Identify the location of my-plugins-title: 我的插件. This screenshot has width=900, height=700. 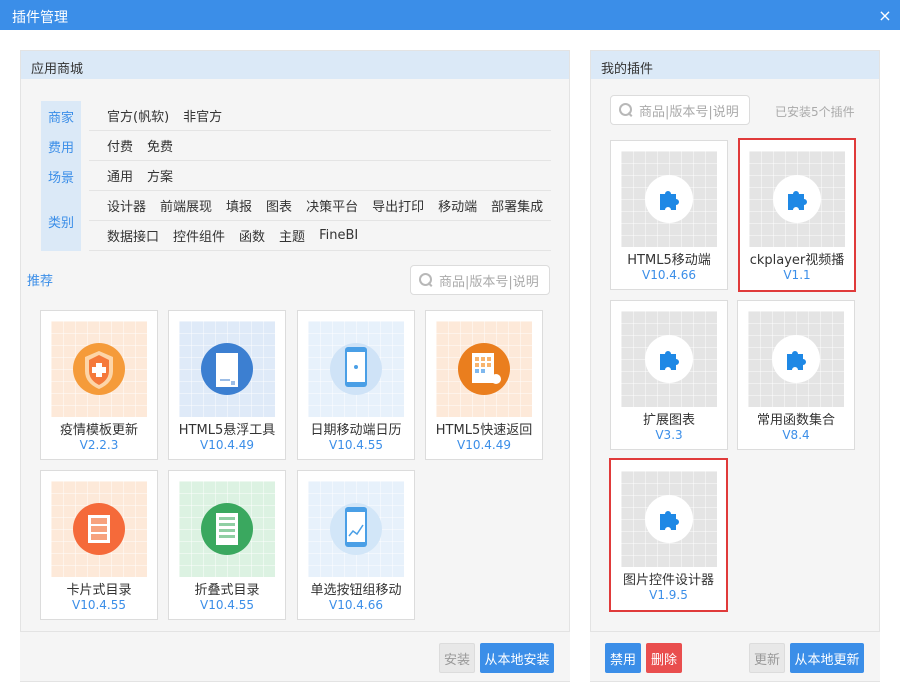
(735, 65).